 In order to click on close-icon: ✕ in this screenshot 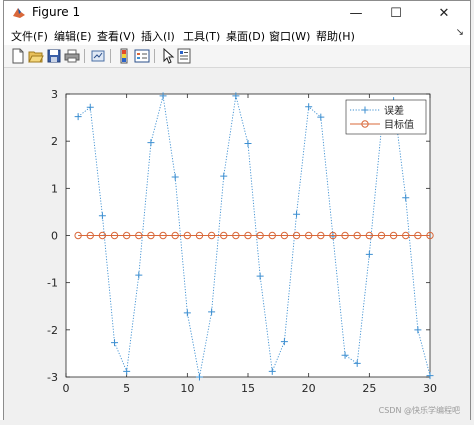, I will do `click(444, 13)`.